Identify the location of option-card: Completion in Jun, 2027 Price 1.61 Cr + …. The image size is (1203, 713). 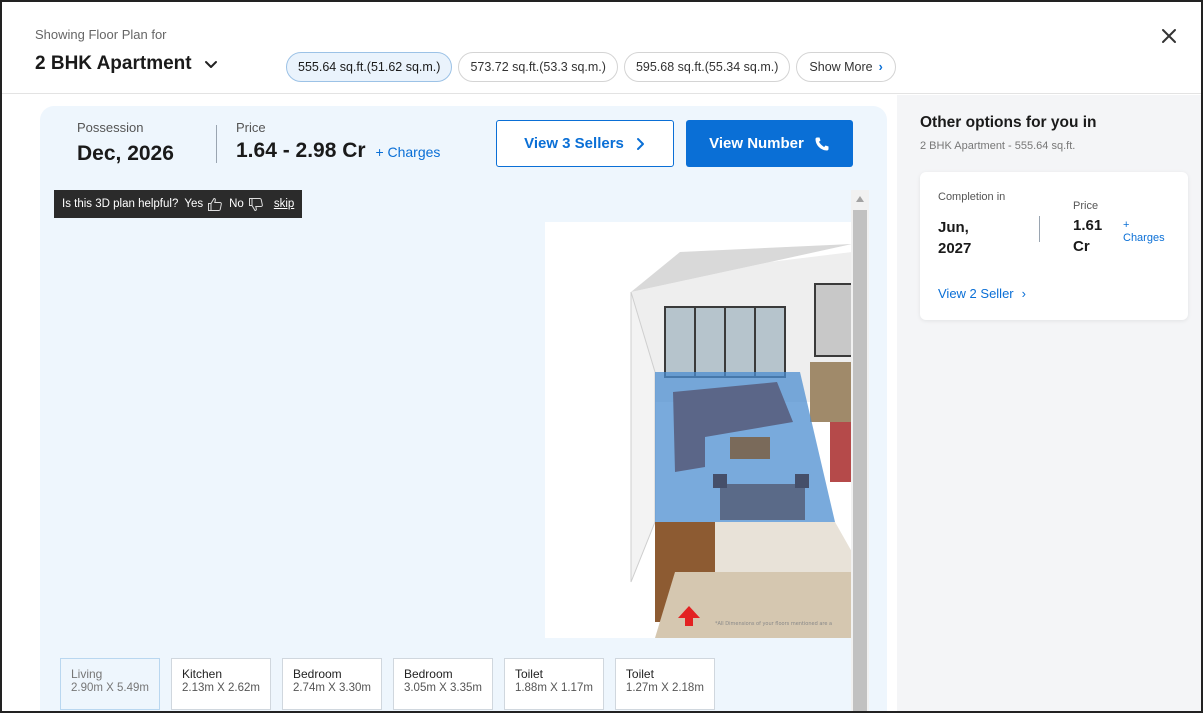
(1054, 246).